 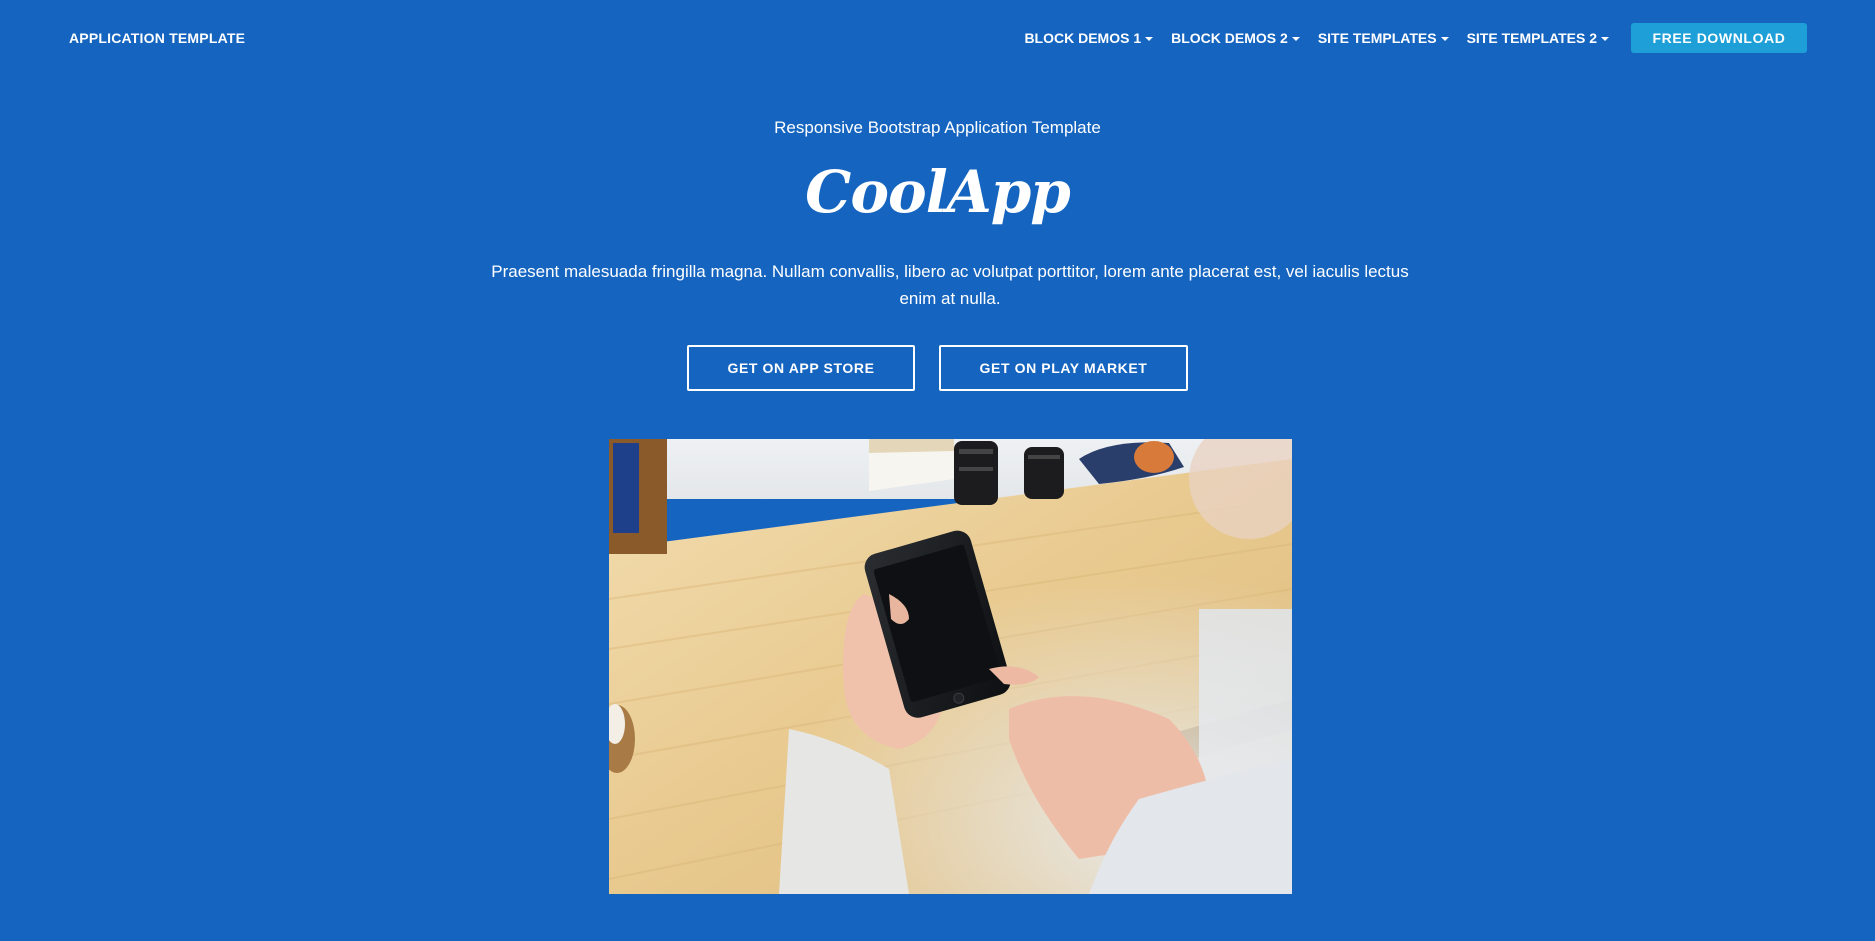 I want to click on nav-item-label: SITE TEMPLATES 2, so click(x=1531, y=38).